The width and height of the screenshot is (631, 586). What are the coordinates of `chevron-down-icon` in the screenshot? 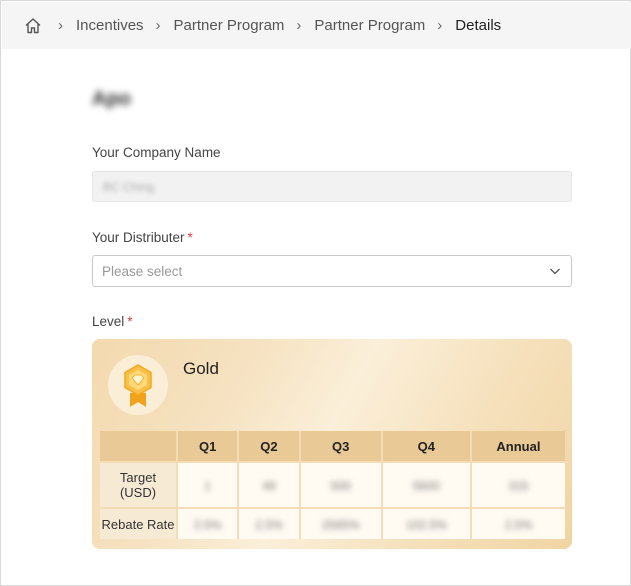 It's located at (555, 271).